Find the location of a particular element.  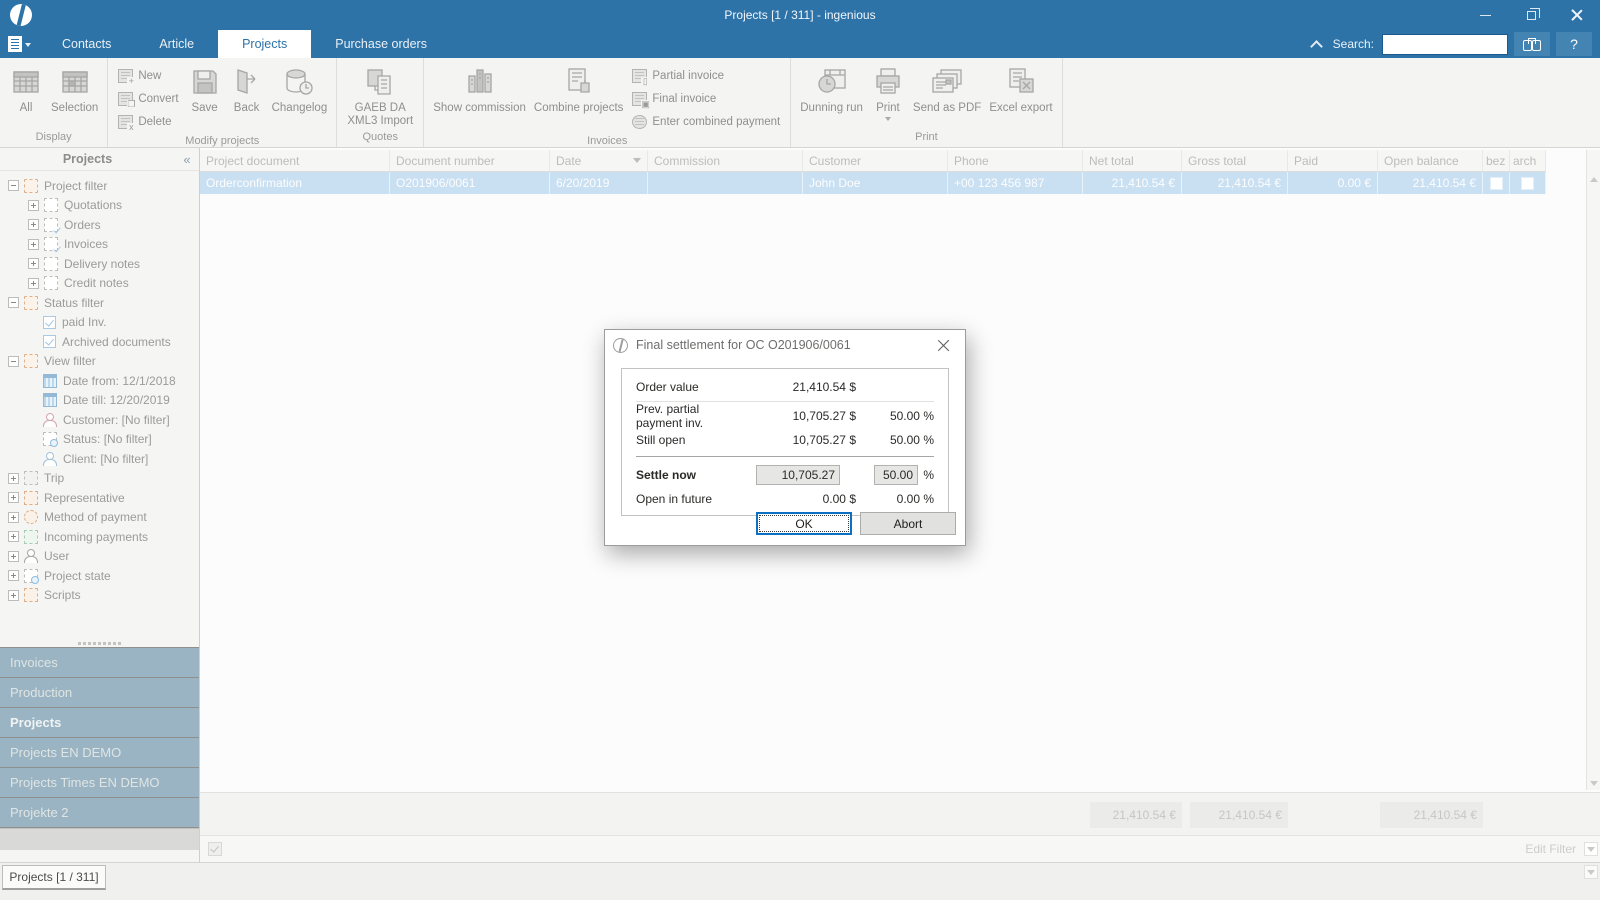

filter-checkbox is located at coordinates (215, 849).